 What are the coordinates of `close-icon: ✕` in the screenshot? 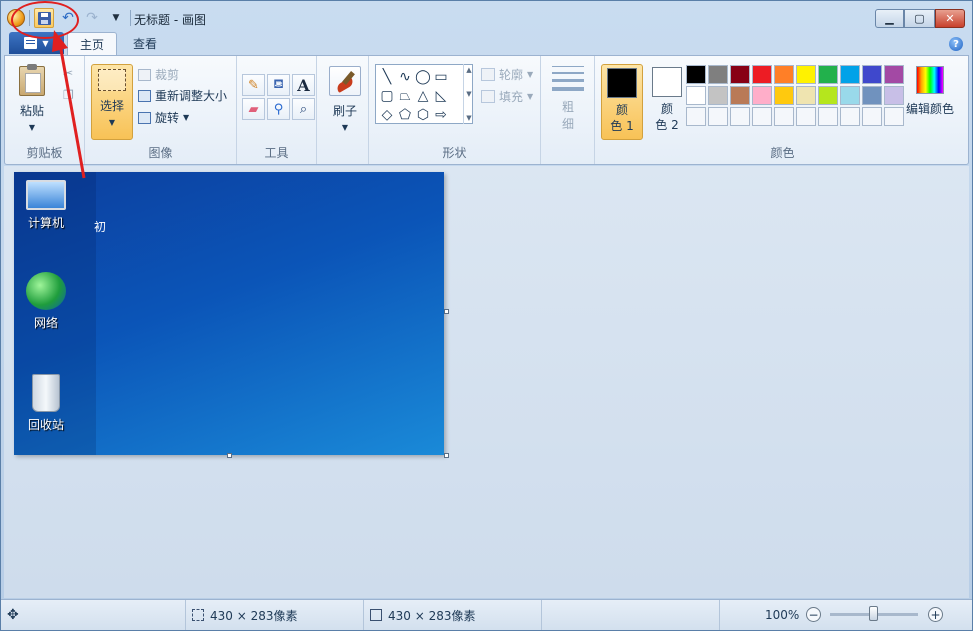 It's located at (950, 18).